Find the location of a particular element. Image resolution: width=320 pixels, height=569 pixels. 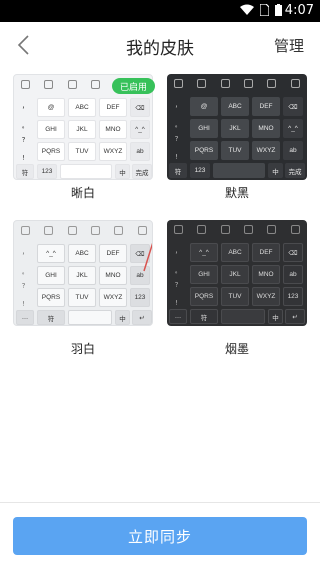

skin-name: 烟墨 is located at coordinates (236, 349).